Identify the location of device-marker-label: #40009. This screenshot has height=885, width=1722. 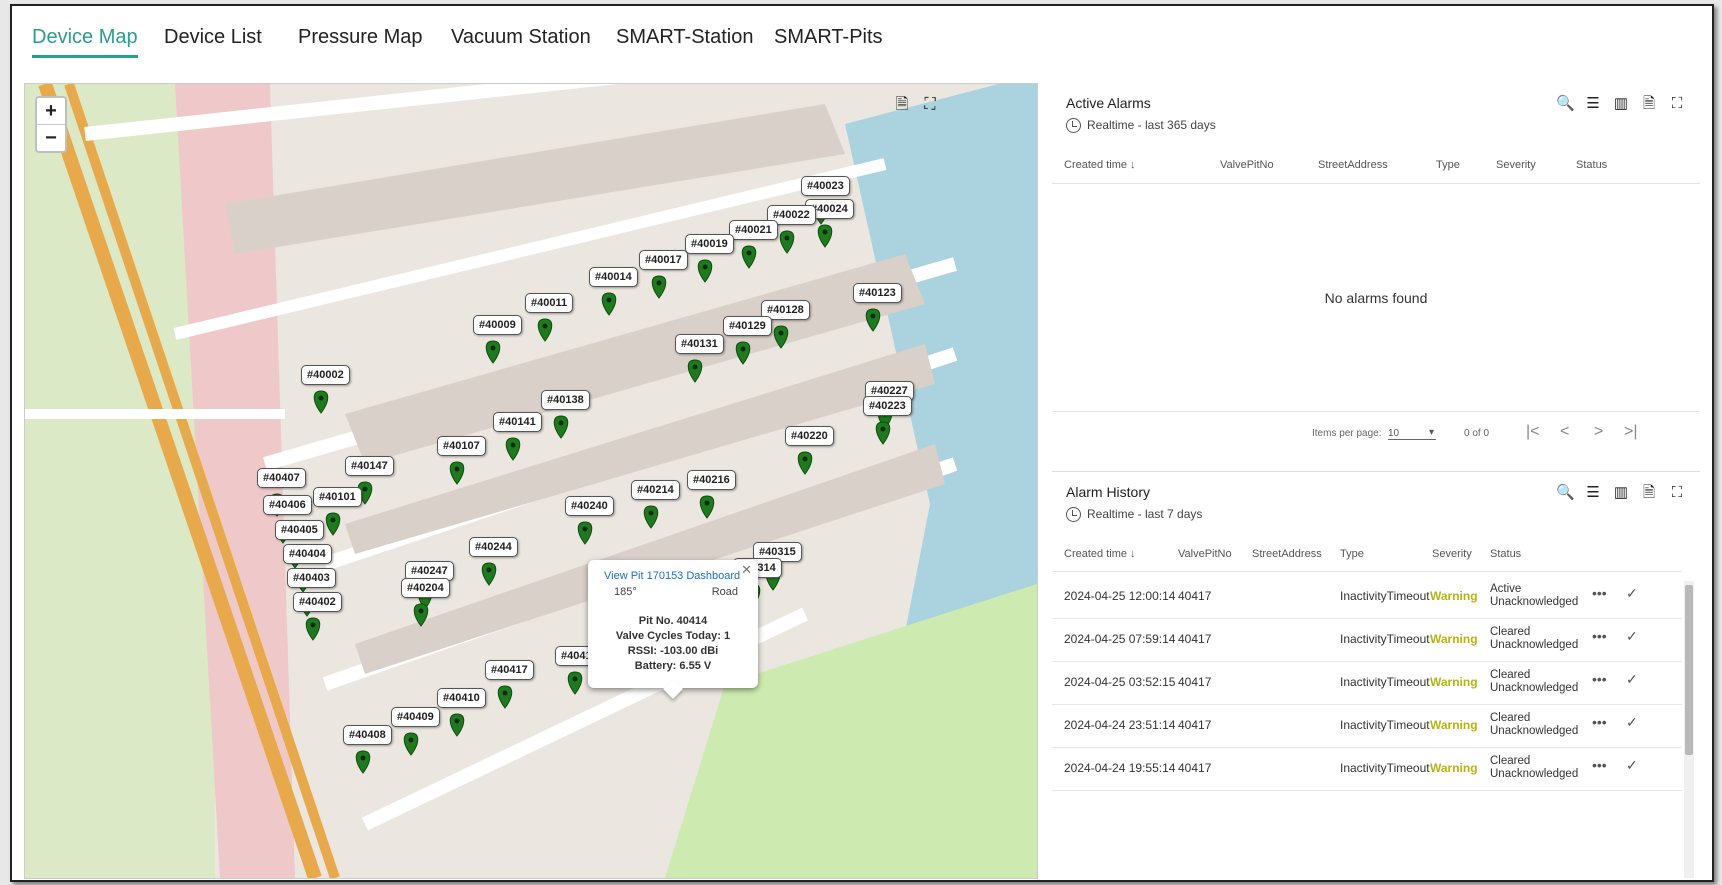
(497, 325).